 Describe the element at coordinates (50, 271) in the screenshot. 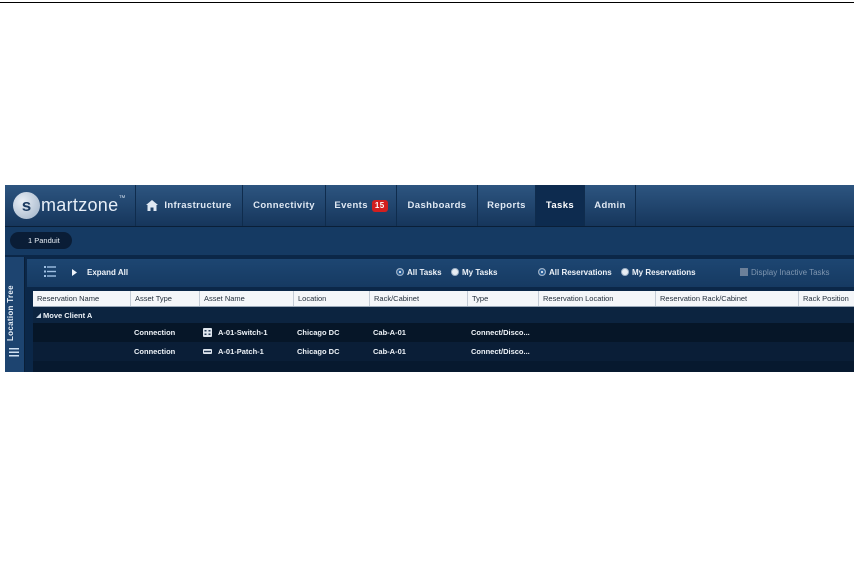

I see `list-view-icon` at that location.